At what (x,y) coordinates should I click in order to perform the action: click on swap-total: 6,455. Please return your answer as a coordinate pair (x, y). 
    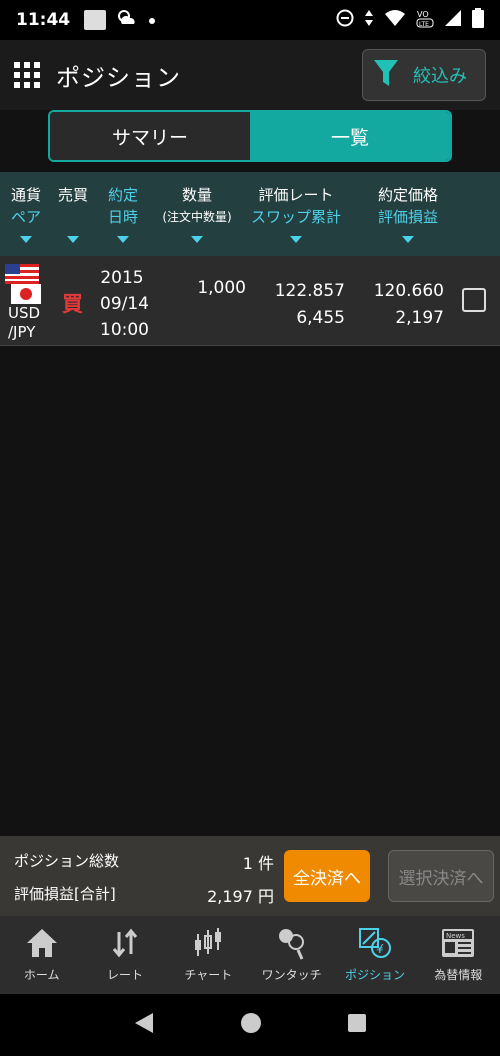
    Looking at the image, I should click on (320, 318).